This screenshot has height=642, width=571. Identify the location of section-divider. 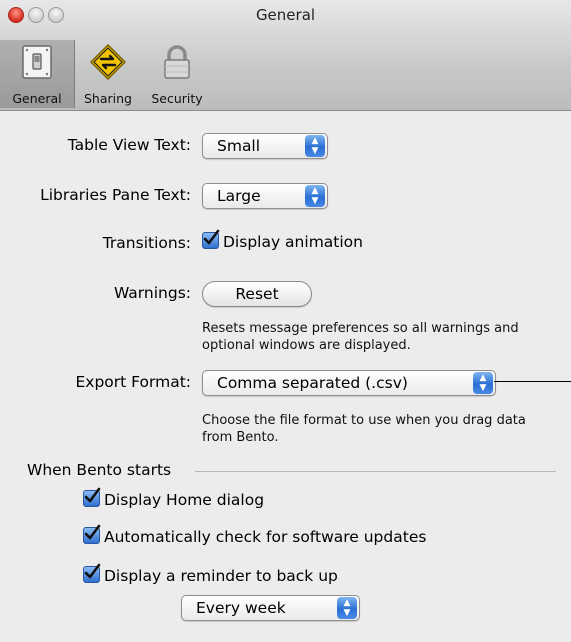
(375, 471).